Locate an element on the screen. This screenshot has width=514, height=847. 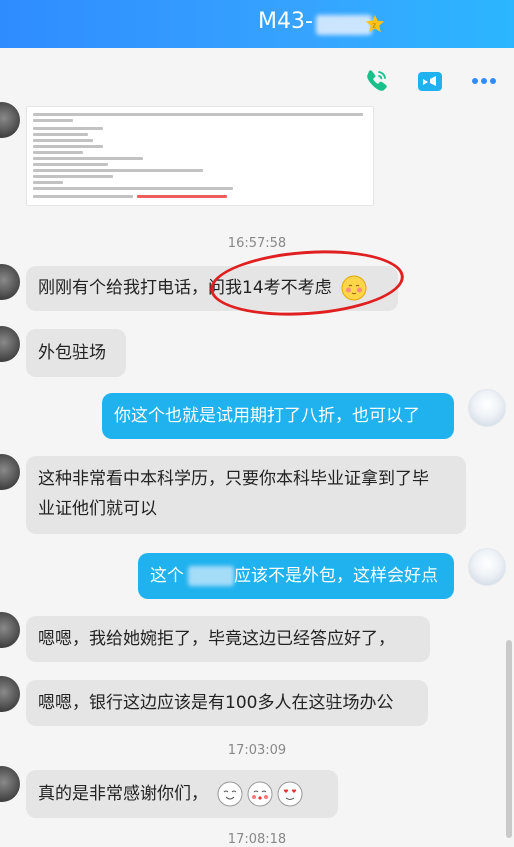
message-bubble: 这个 应该不是外包，这样会好点 is located at coordinates (296, 576).